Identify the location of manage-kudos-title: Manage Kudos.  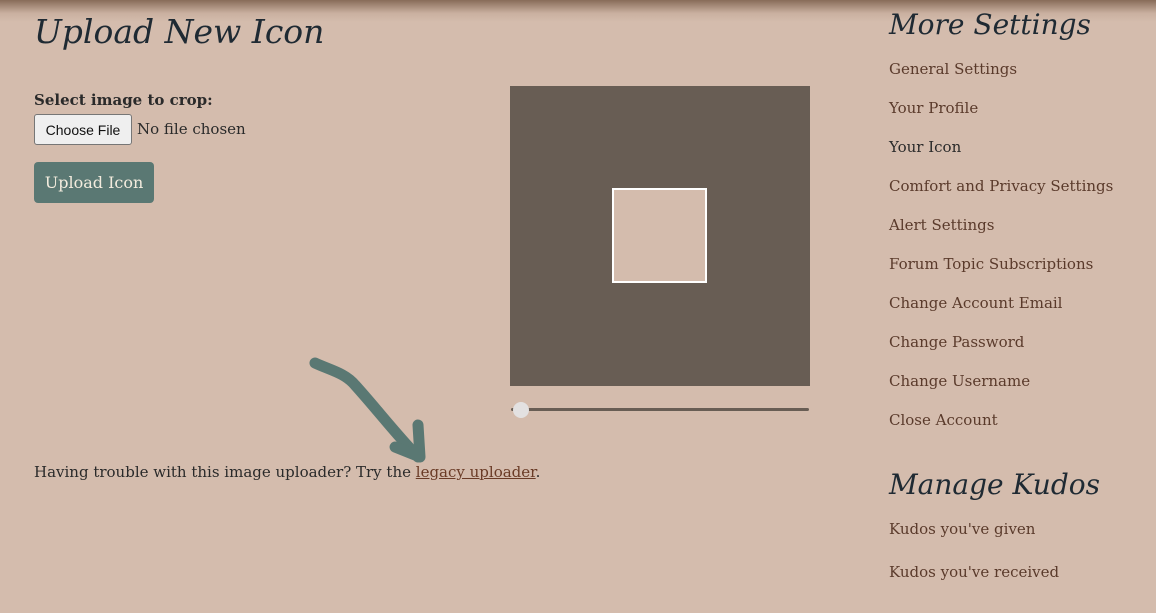
(994, 484).